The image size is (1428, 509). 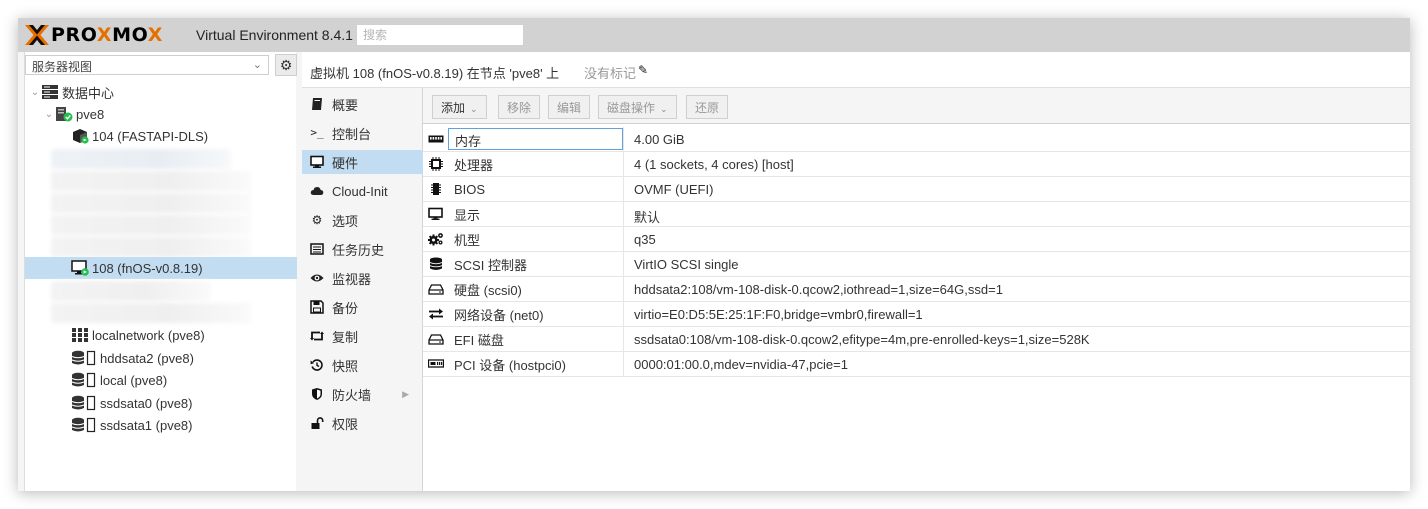 What do you see at coordinates (362, 249) in the screenshot?
I see `nav-item-task-history: 任务历史` at bounding box center [362, 249].